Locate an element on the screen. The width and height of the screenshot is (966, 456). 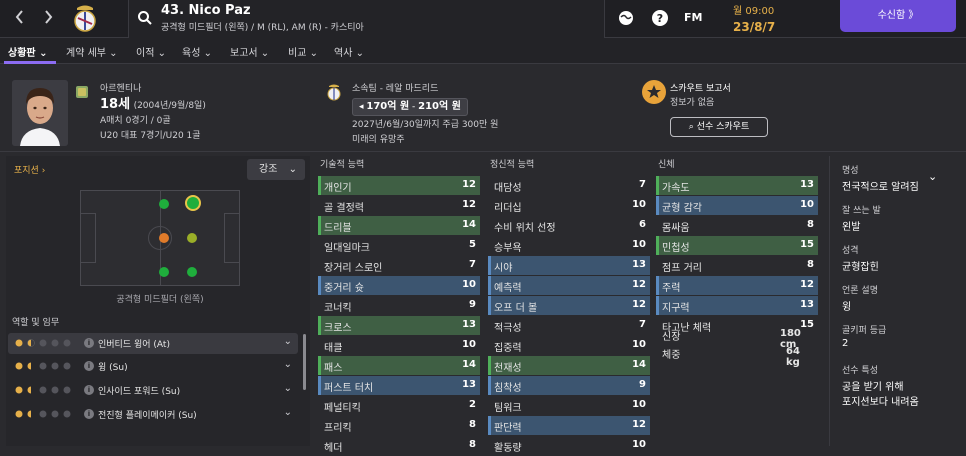
role-row: i 전진형 플레이메이커 (Su) ⌄ is located at coordinates (153, 414).